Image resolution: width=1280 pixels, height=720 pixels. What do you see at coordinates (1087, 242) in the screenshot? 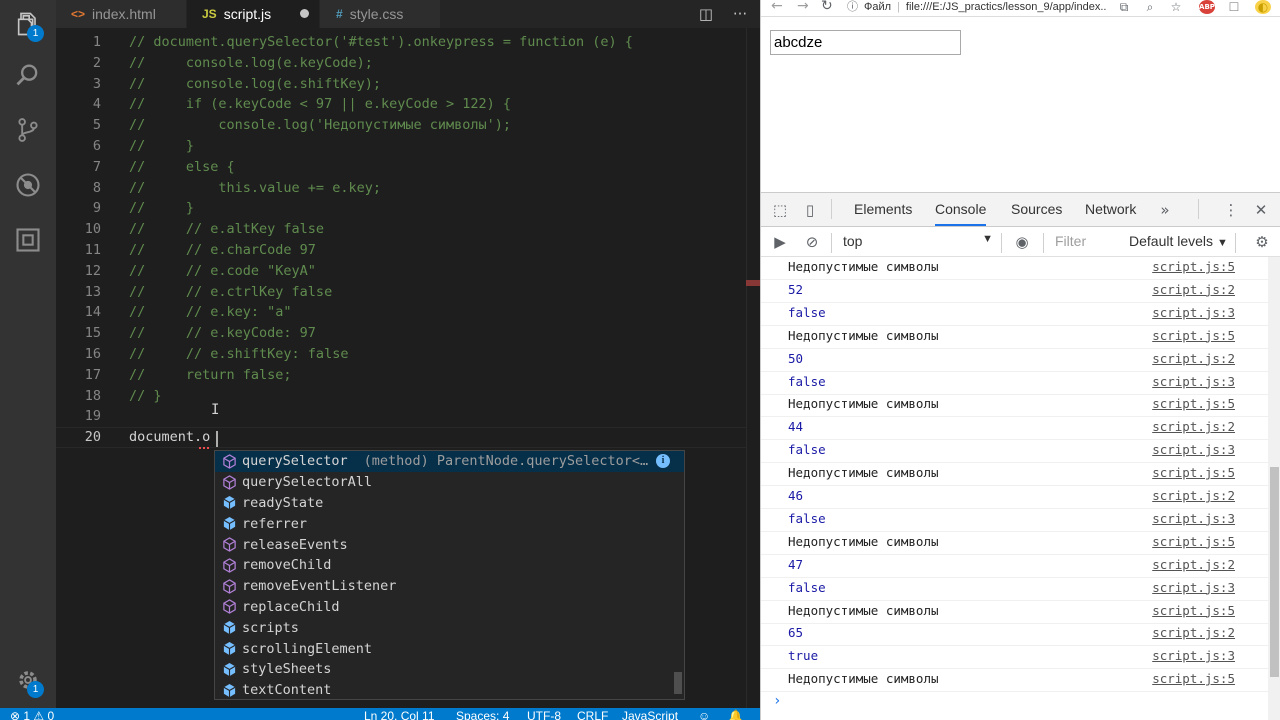
I see `console-filter-input: Filter` at bounding box center [1087, 242].